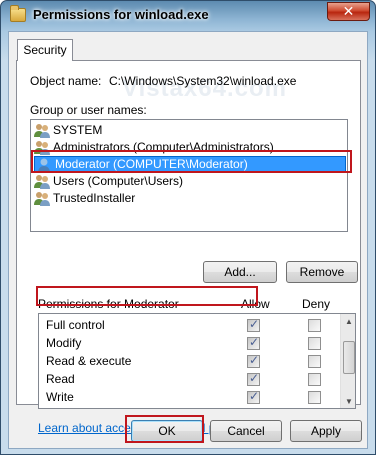 The height and width of the screenshot is (455, 376). I want to click on list-item-moderator: Moderator (COMPUTER\Moderator), so click(190, 164).